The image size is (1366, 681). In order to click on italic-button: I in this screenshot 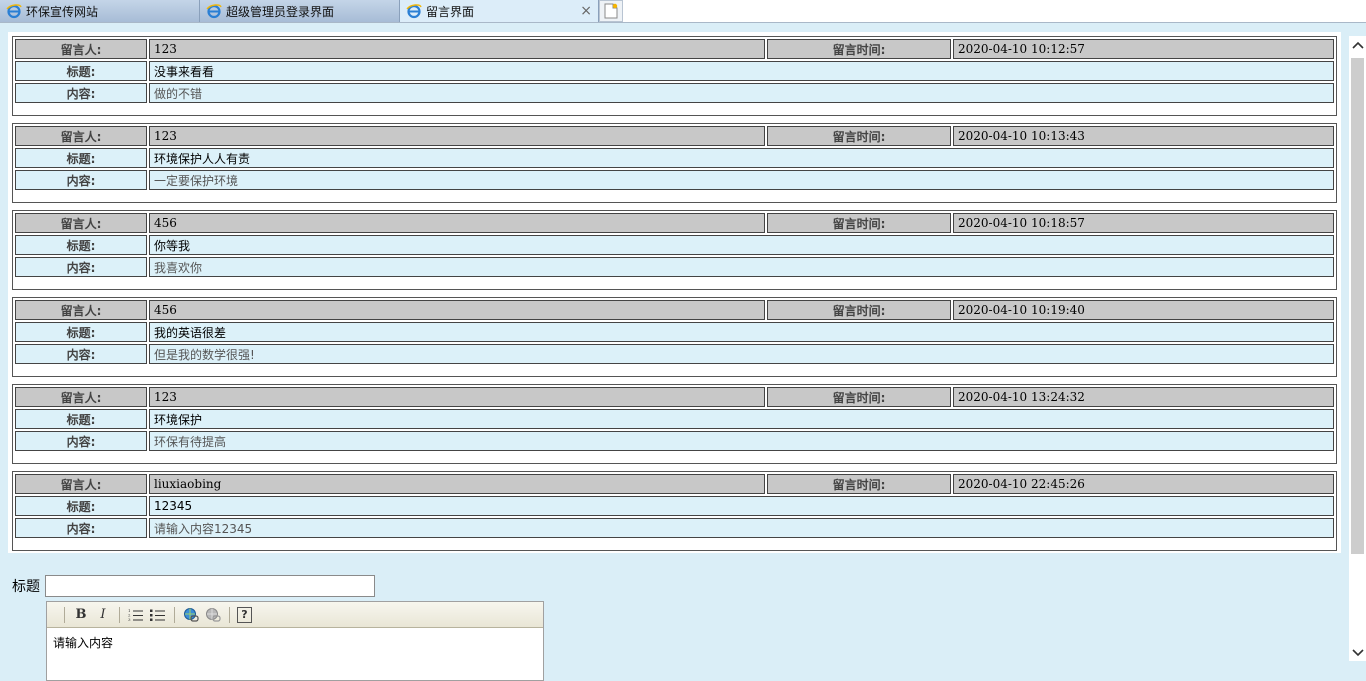, I will do `click(103, 615)`.